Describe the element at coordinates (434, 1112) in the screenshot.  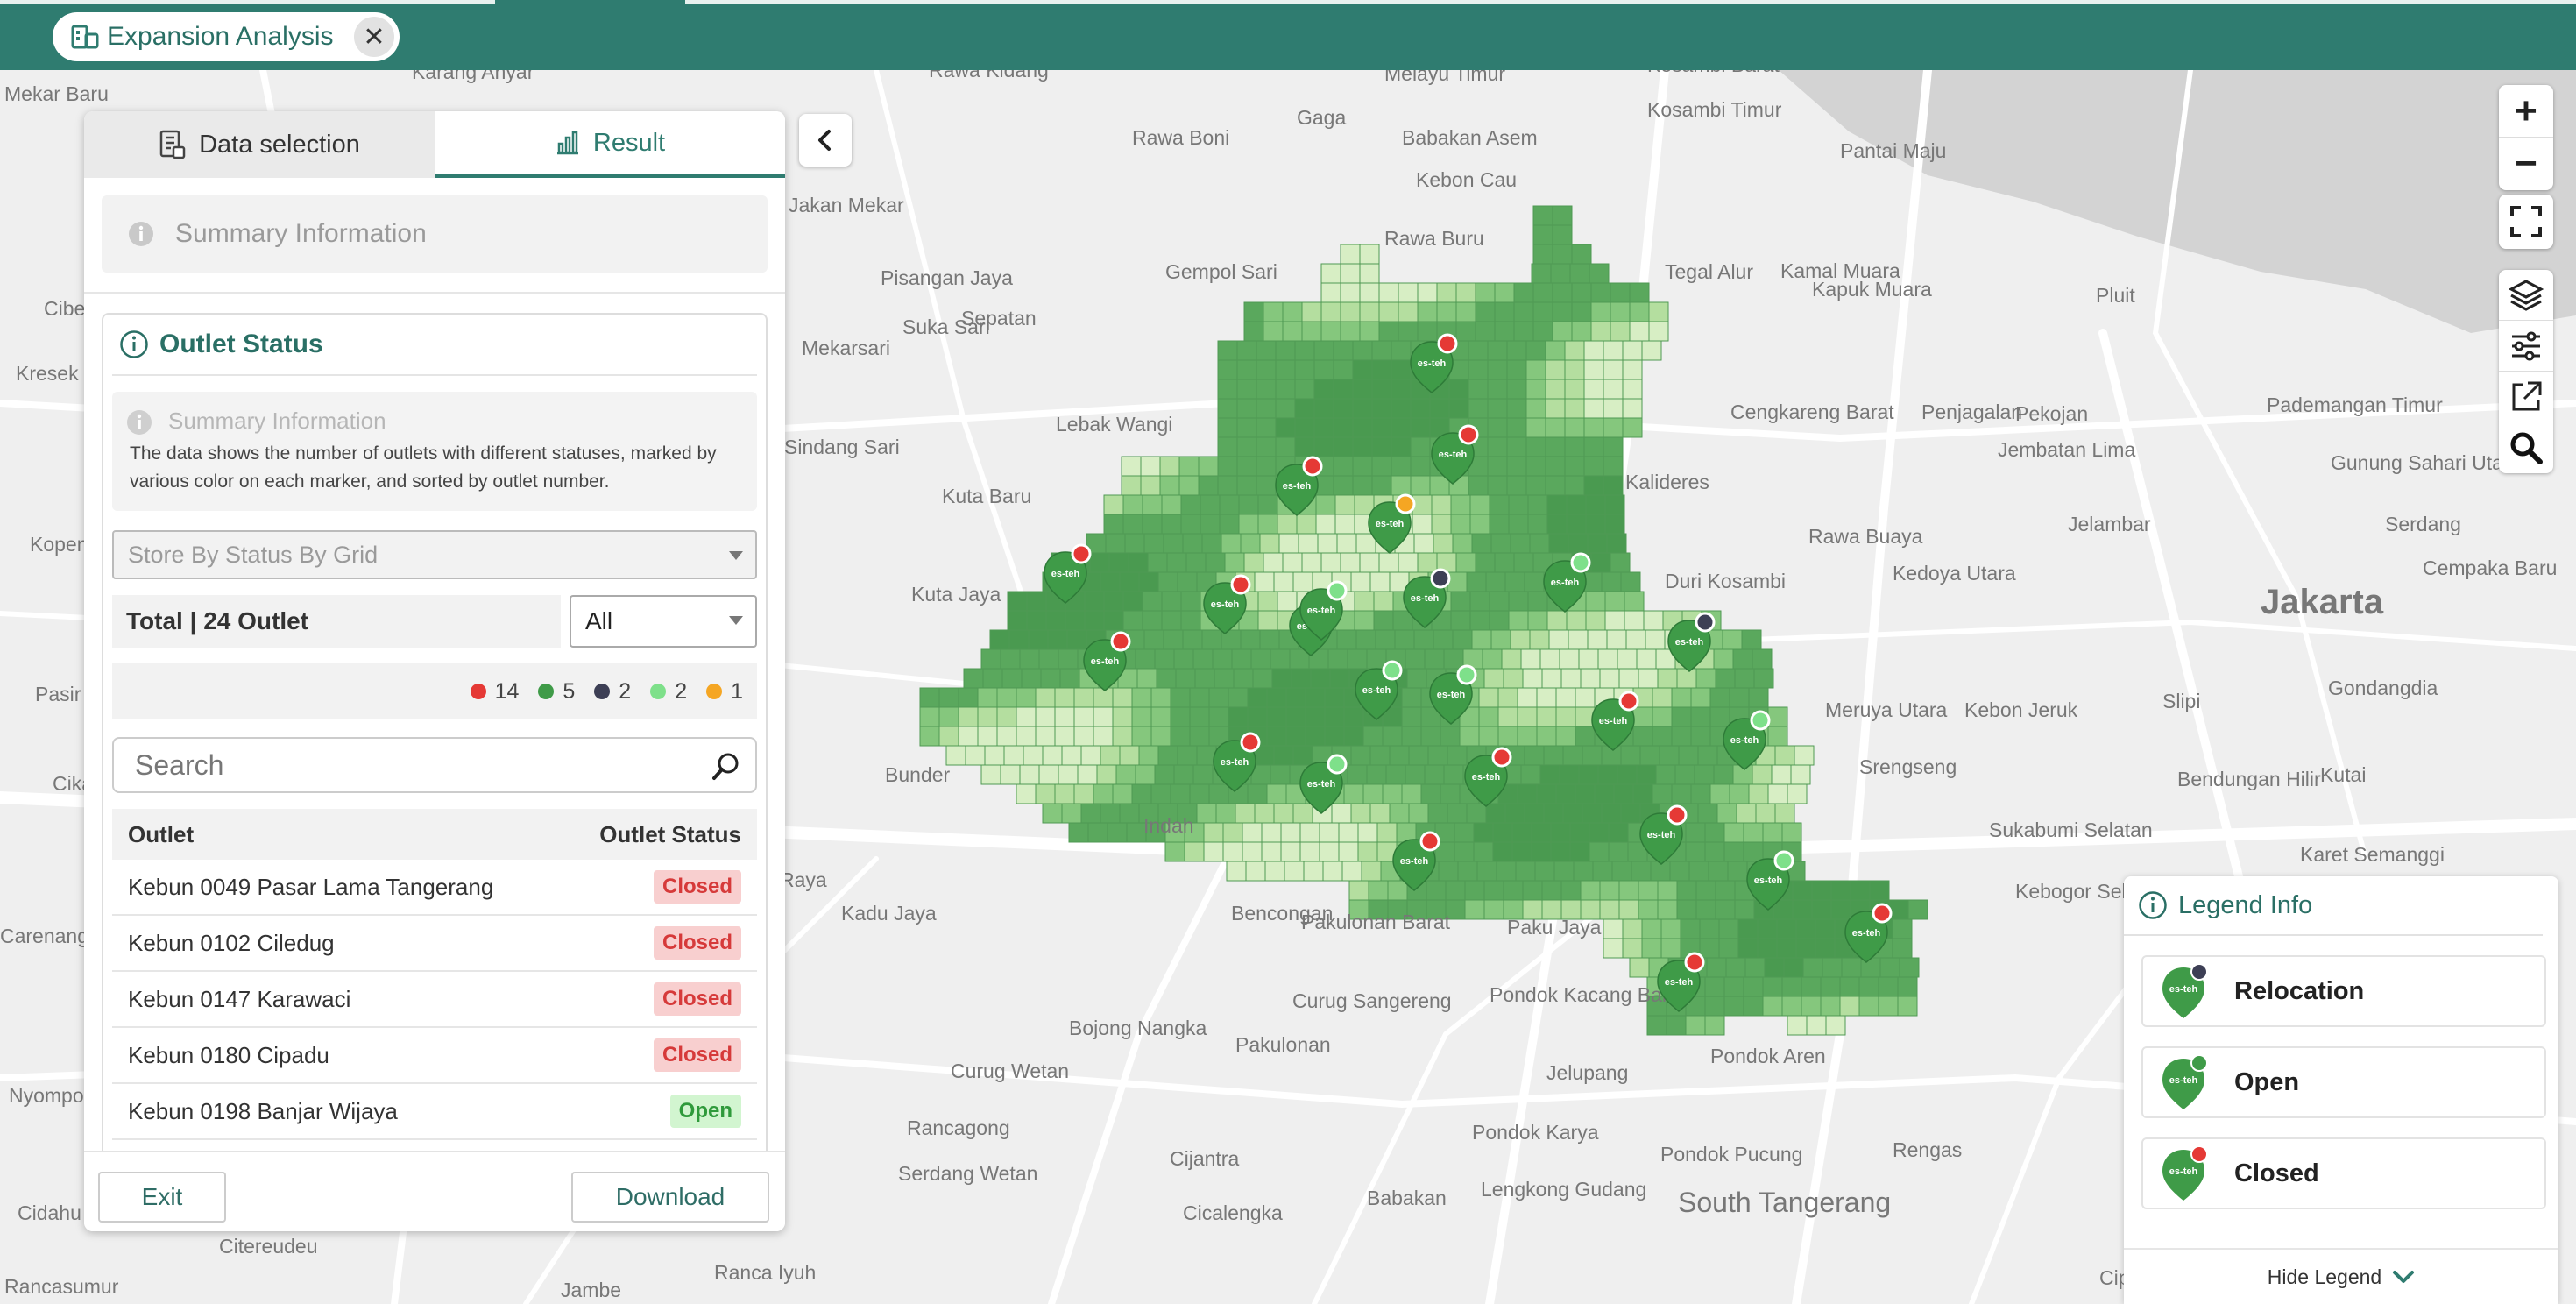
I see `table-row: Kebun 0198 Banjar Wijaya Open` at that location.